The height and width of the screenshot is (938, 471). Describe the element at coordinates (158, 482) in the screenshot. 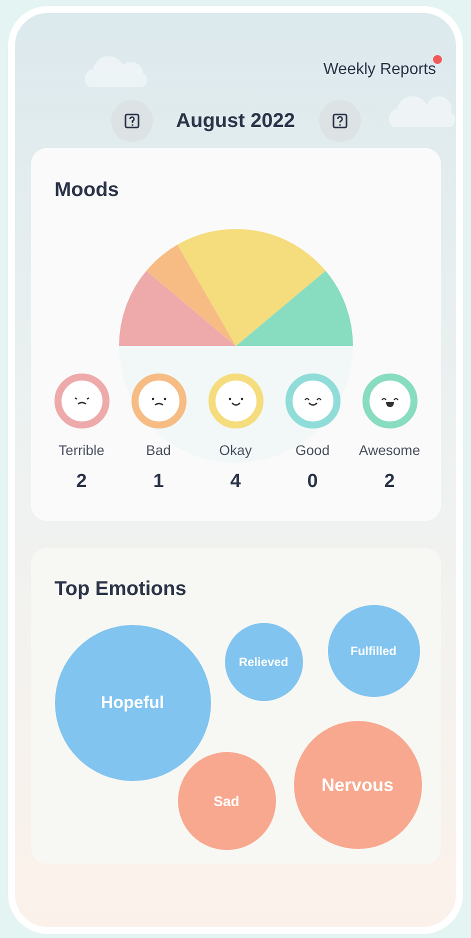

I see `mood-count: 1` at that location.